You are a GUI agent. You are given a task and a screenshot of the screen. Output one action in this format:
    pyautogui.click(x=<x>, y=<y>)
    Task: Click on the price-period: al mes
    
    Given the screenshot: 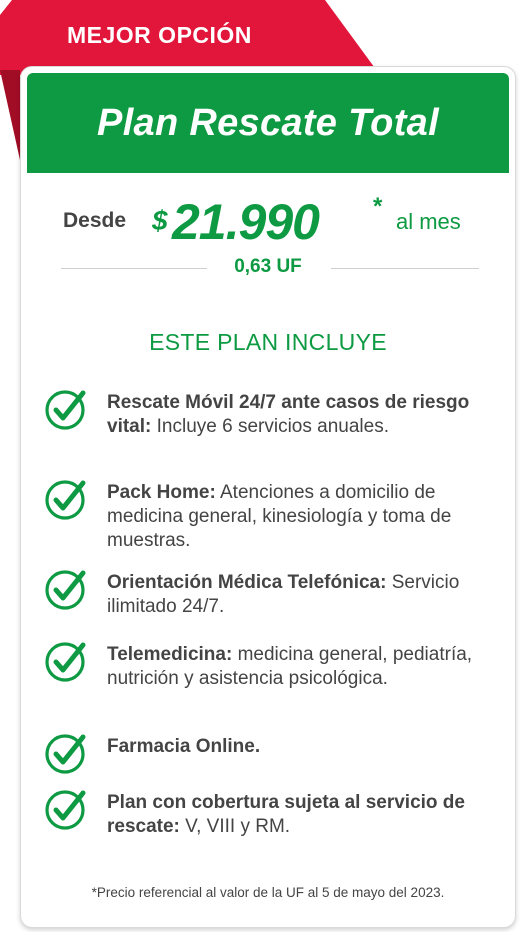 What is the action you would take?
    pyautogui.click(x=428, y=221)
    